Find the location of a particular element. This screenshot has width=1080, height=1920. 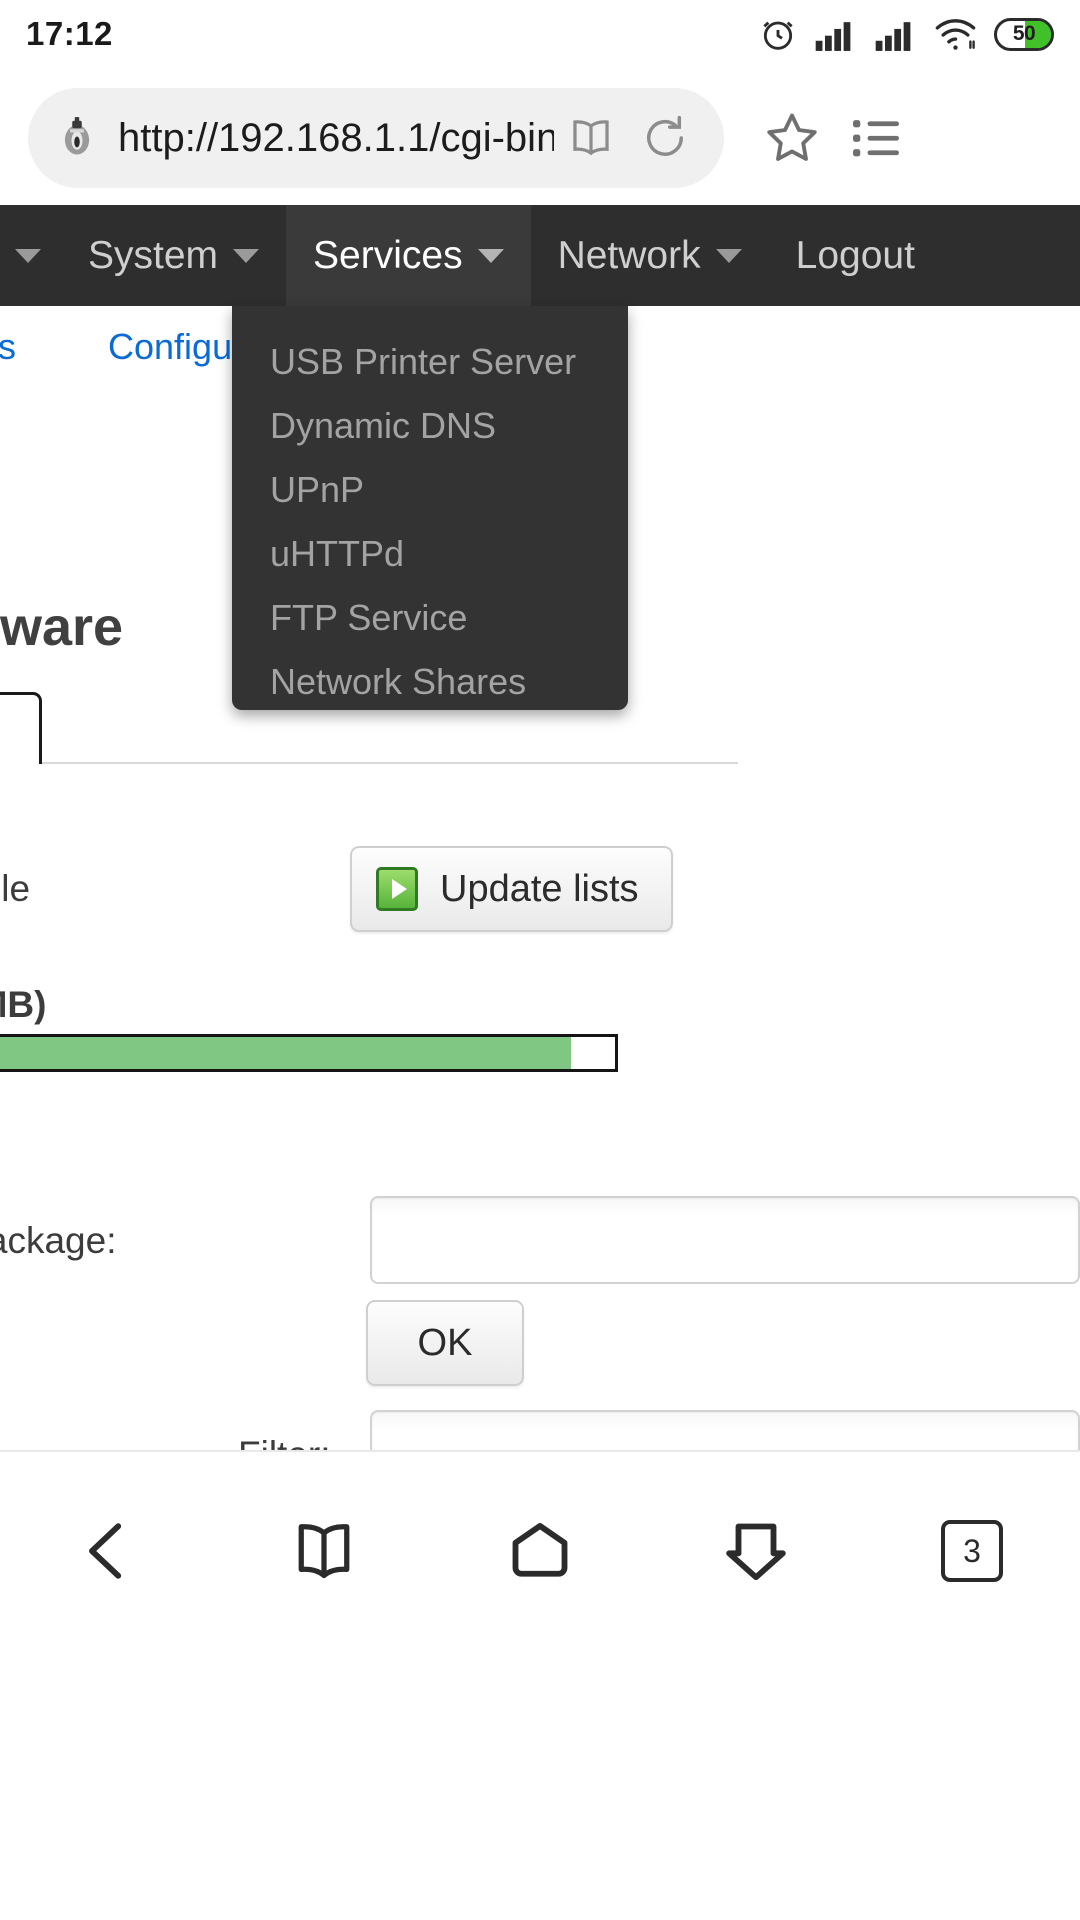

ok-button: OK is located at coordinates (445, 1343).